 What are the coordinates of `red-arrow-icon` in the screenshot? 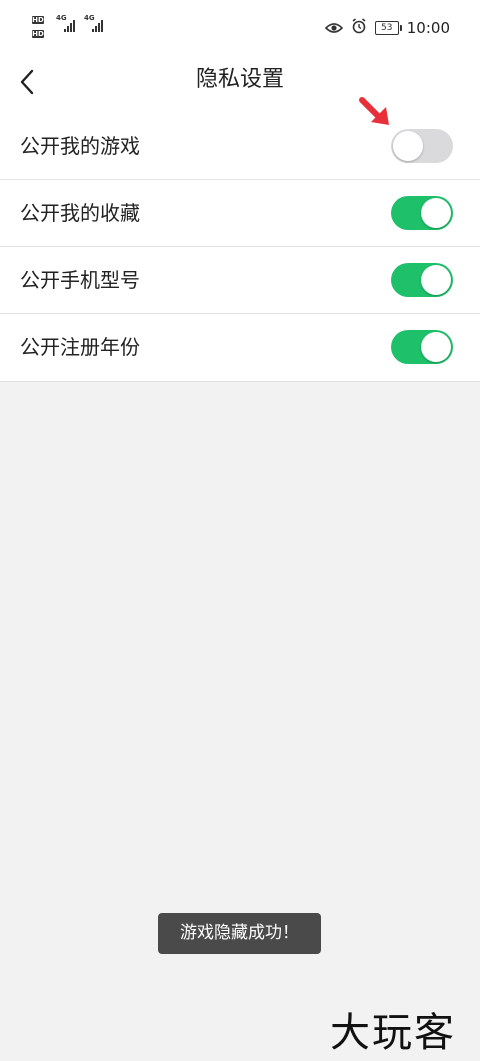 It's located at (375, 111).